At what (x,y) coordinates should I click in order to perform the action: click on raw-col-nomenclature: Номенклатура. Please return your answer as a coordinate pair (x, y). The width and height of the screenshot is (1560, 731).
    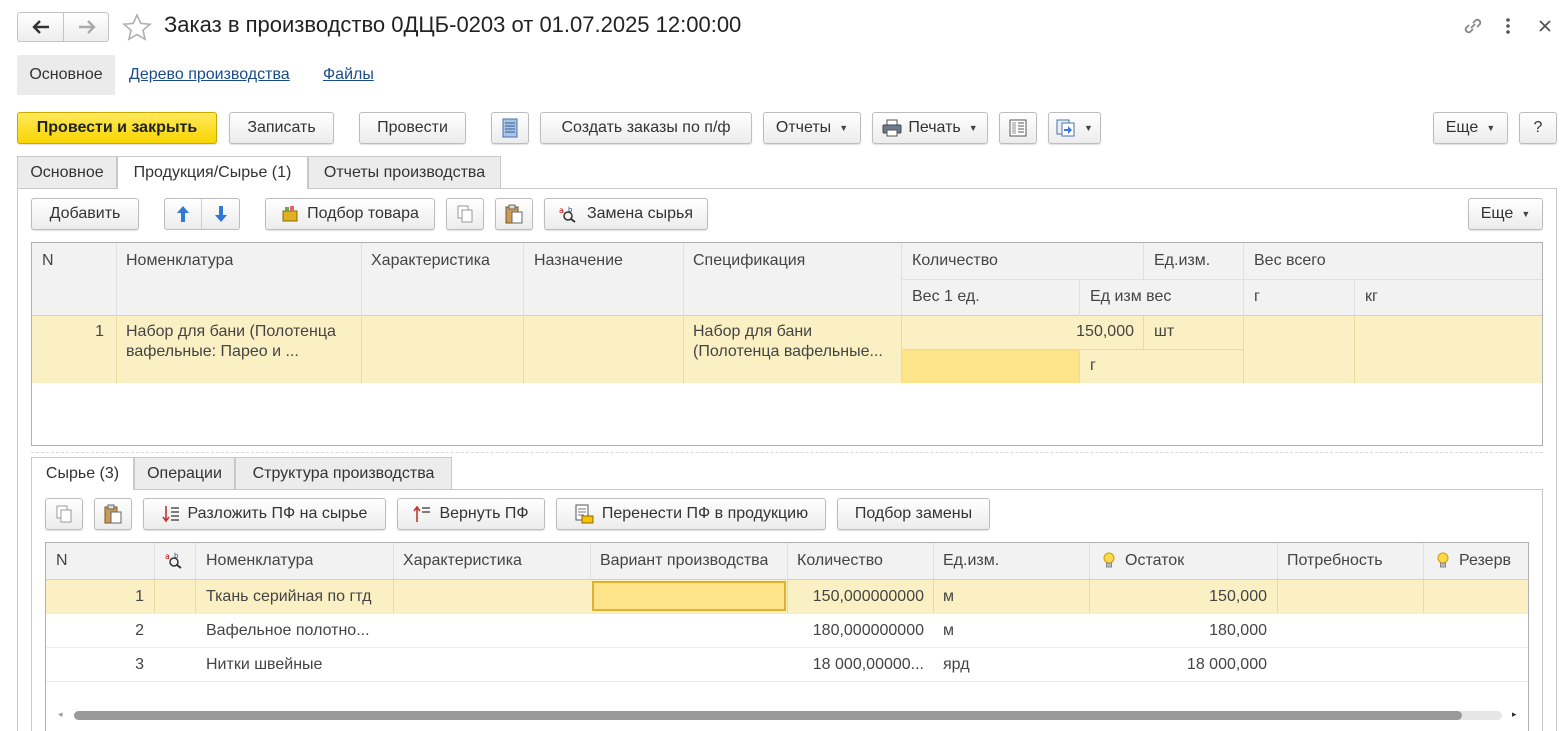
    Looking at the image, I should click on (259, 561).